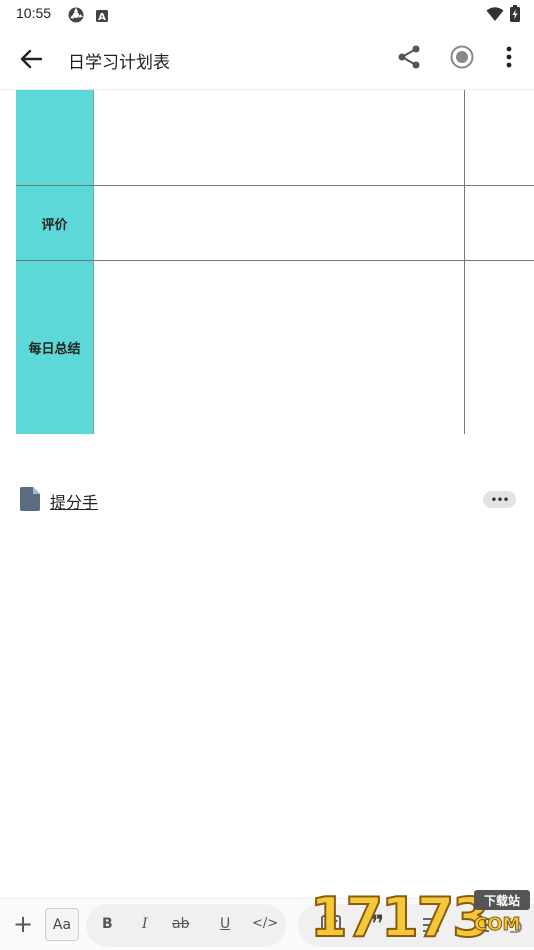 This screenshot has height=950, width=534. I want to click on share-button, so click(410, 58).